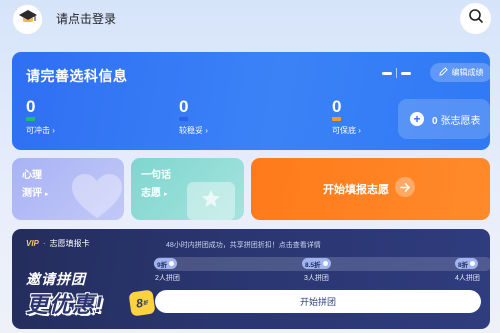 This screenshot has height=333, width=500. What do you see at coordinates (405, 187) in the screenshot?
I see `arrow-right-icon` at bounding box center [405, 187].